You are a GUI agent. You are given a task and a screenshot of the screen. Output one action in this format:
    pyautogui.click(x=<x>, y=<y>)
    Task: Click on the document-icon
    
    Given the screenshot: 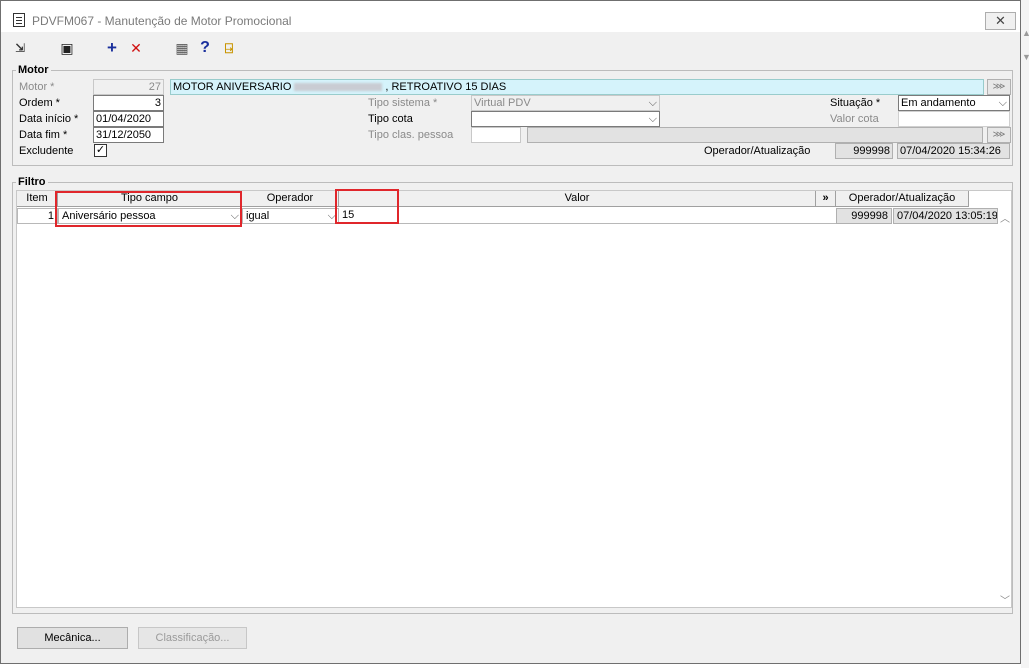 What is the action you would take?
    pyautogui.click(x=19, y=20)
    